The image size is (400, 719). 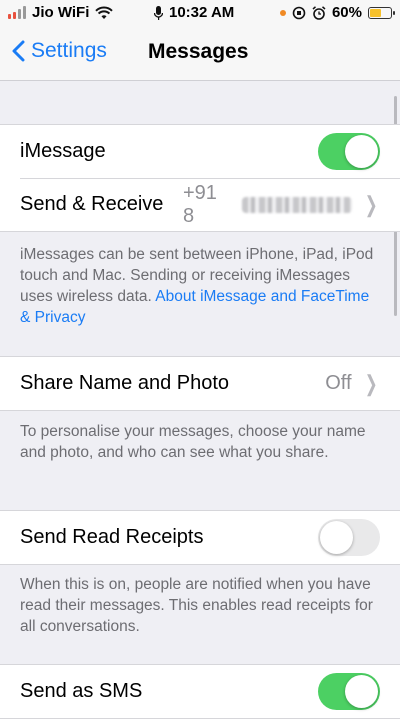 I want to click on phone-number-value: +91 8, so click(x=200, y=204).